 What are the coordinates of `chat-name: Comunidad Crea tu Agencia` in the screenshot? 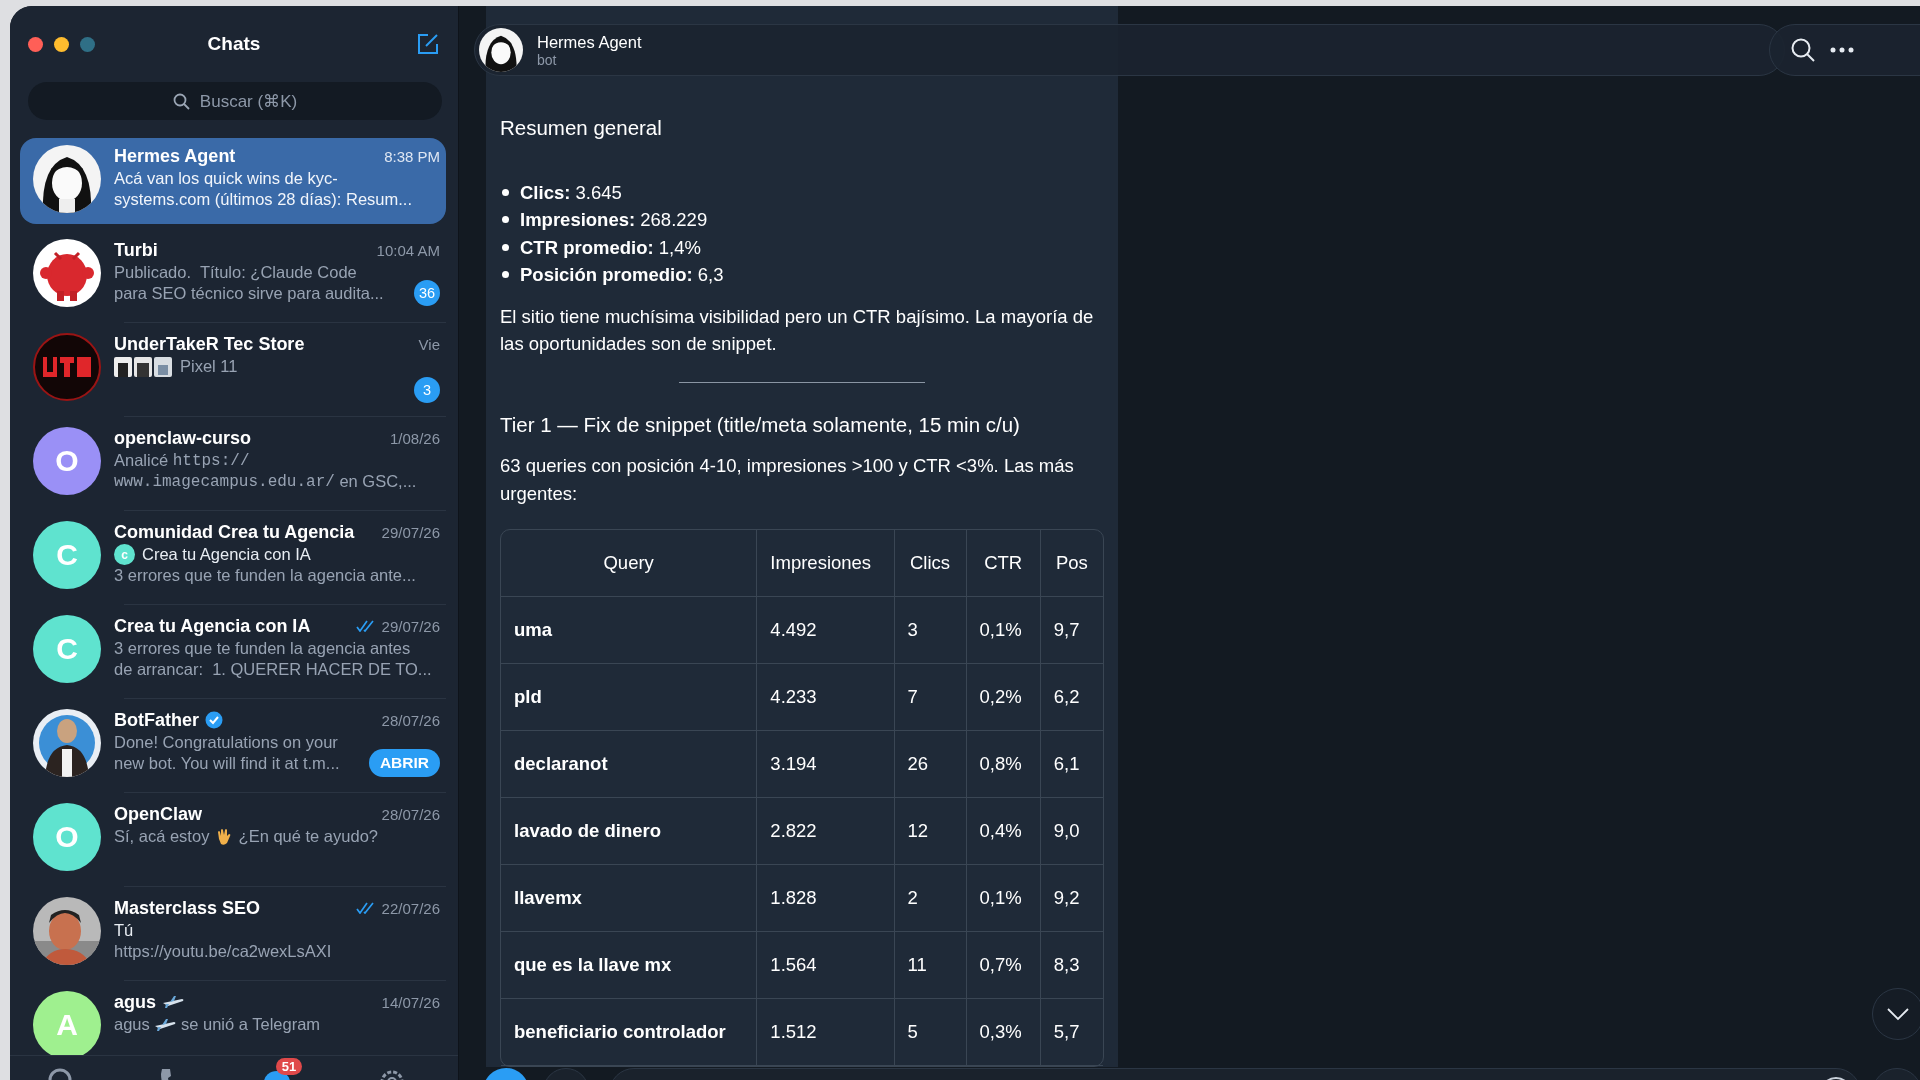 It's located at (234, 532).